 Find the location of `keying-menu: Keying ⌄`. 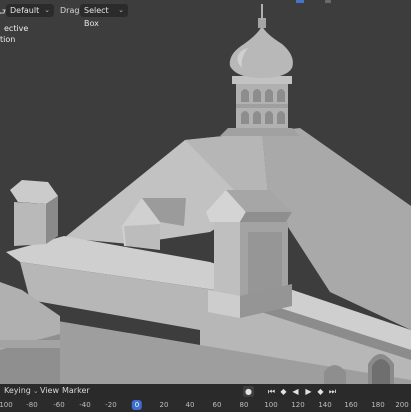

keying-menu: Keying ⌄ is located at coordinates (21, 390).